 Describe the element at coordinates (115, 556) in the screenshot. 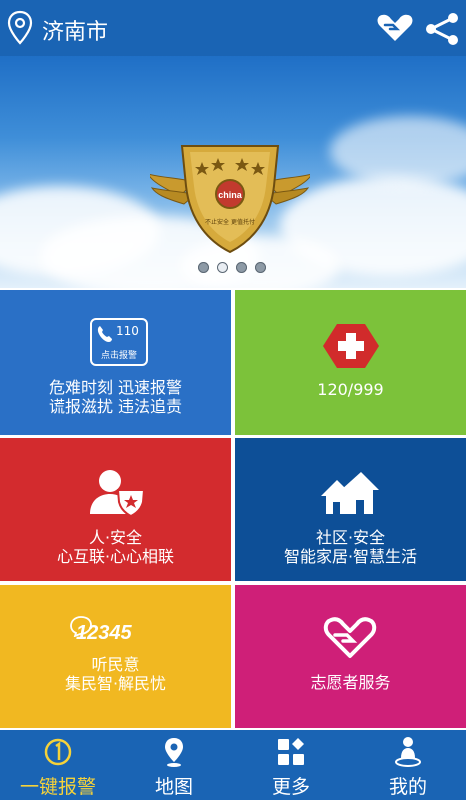

I see `tile-people-line2: 心互联·心心相联` at that location.